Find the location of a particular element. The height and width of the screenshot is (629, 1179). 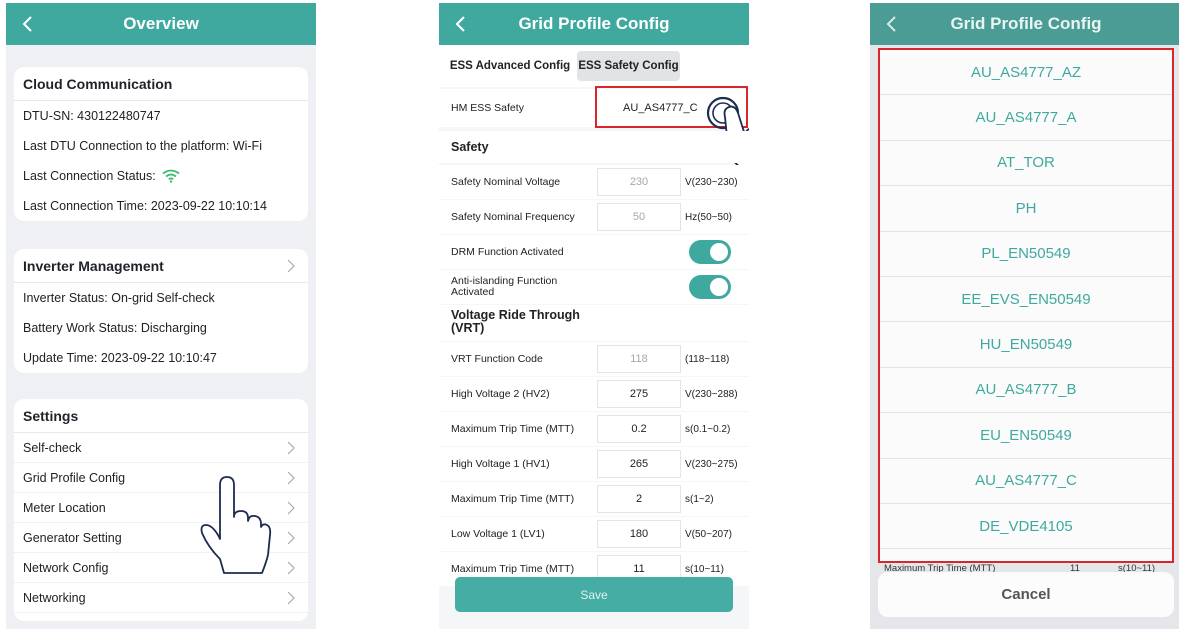

tap-hand-icon is located at coordinates (236, 525).